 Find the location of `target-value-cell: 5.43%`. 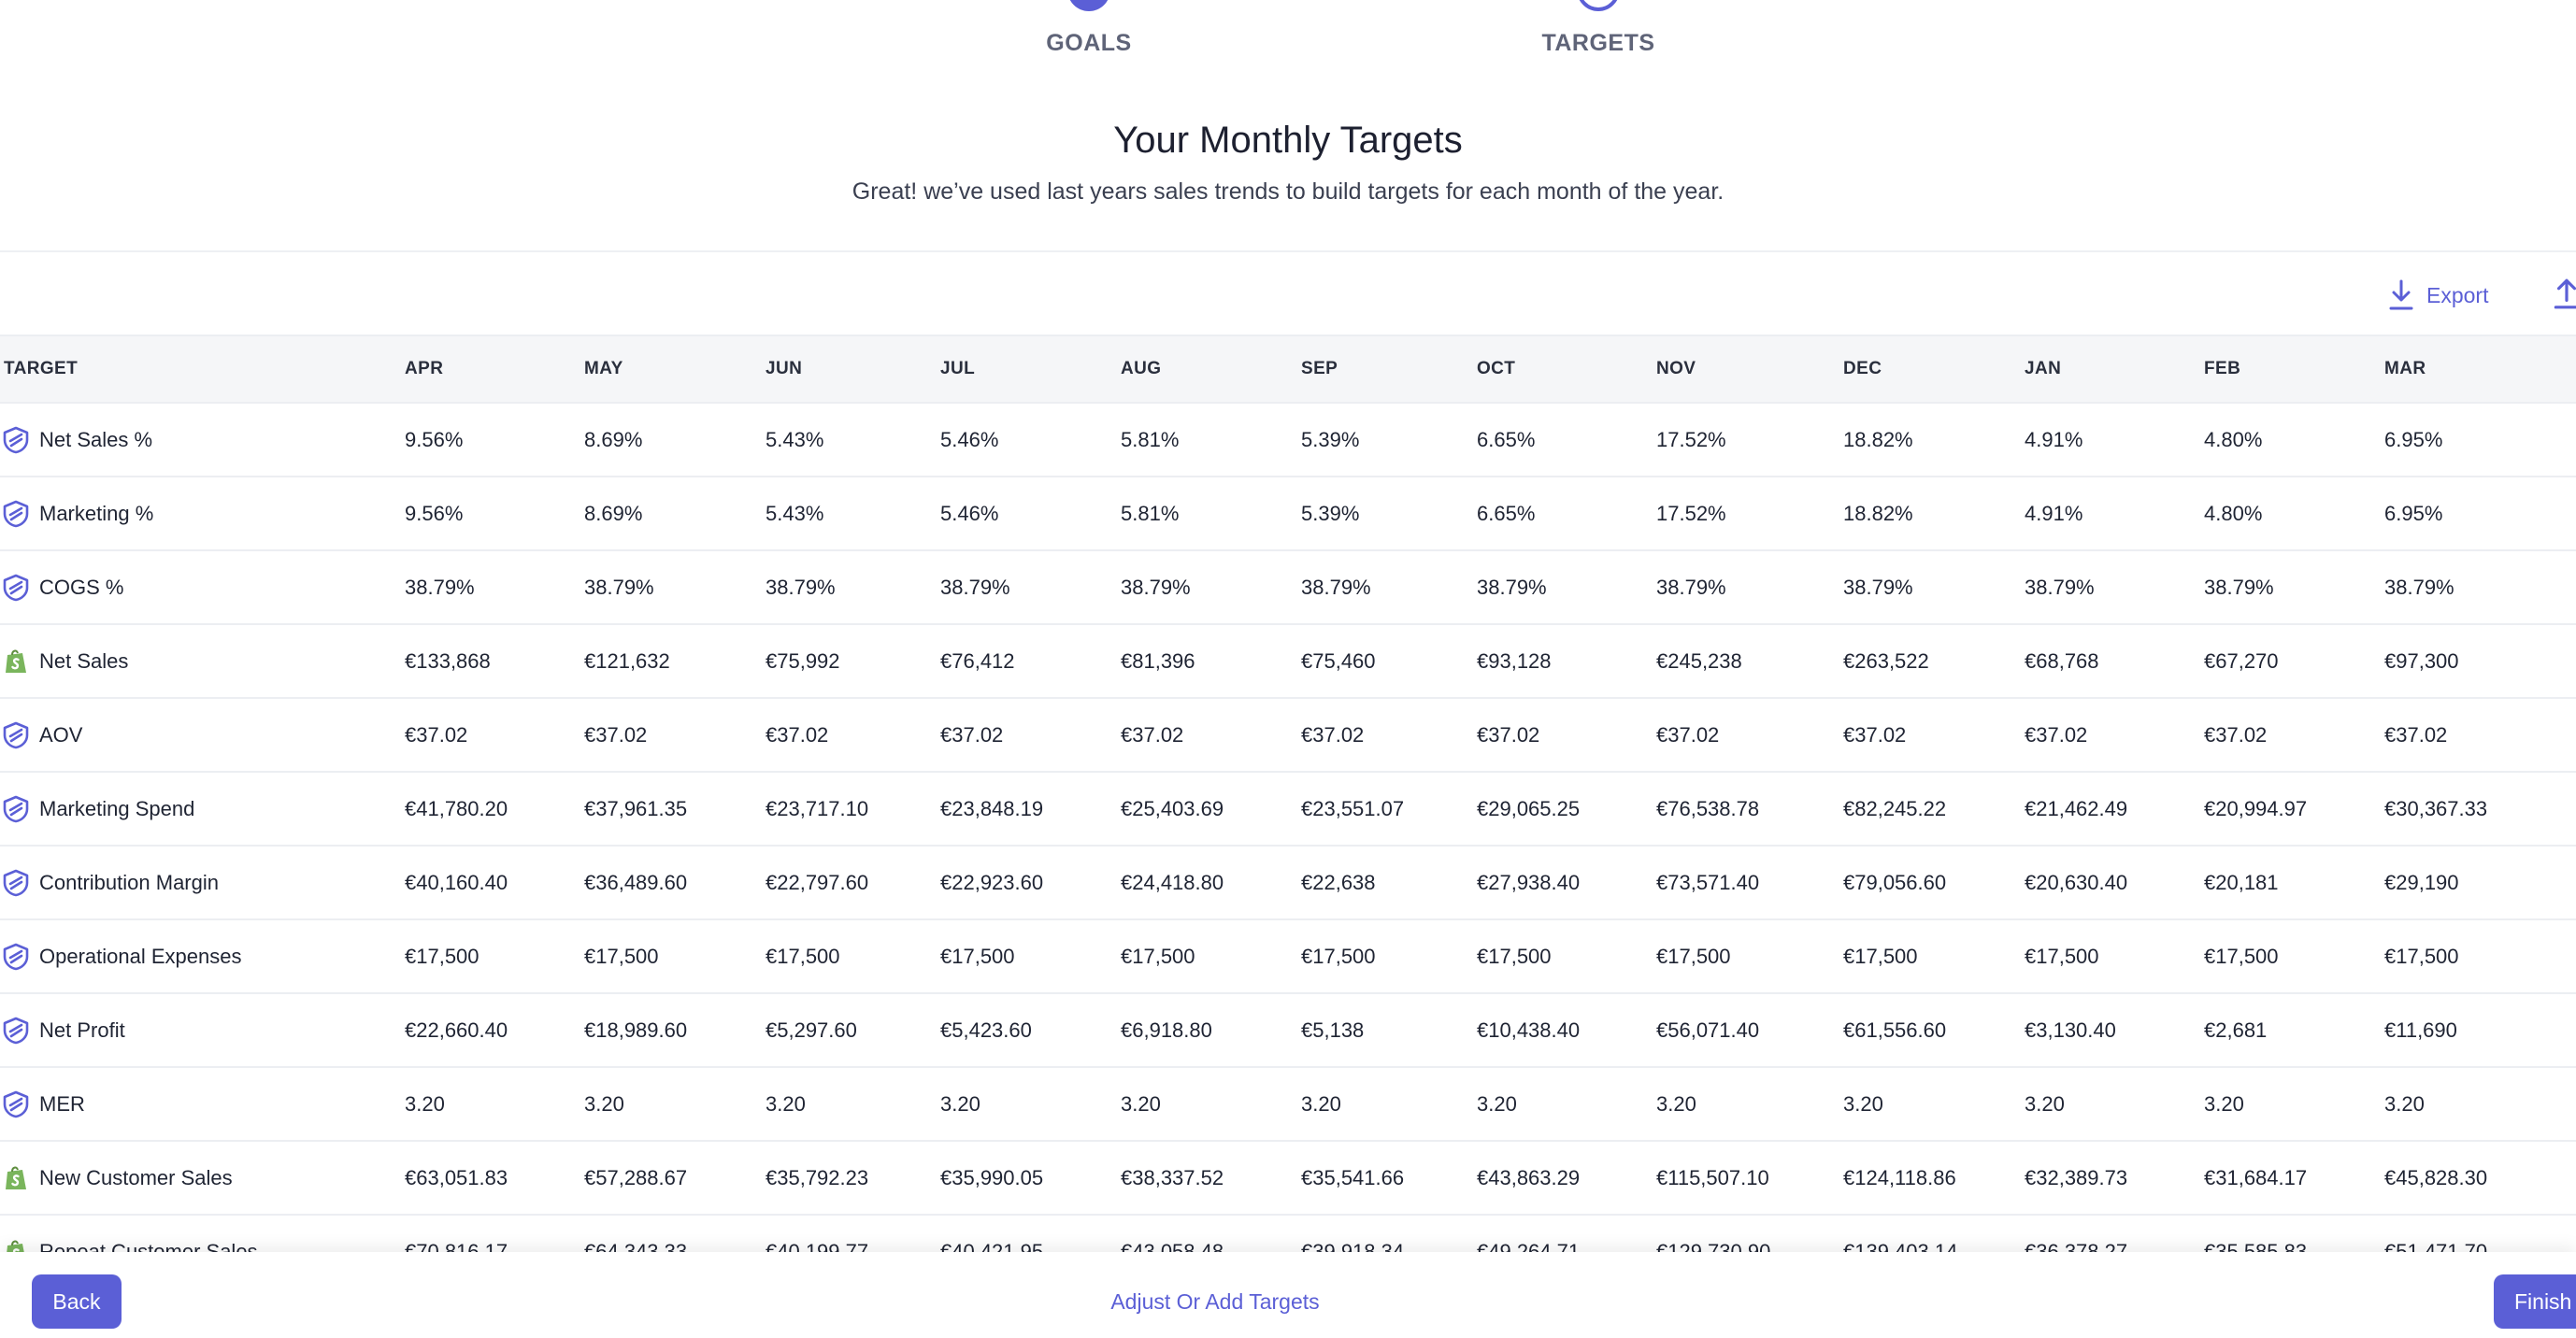

target-value-cell: 5.43% is located at coordinates (795, 513).